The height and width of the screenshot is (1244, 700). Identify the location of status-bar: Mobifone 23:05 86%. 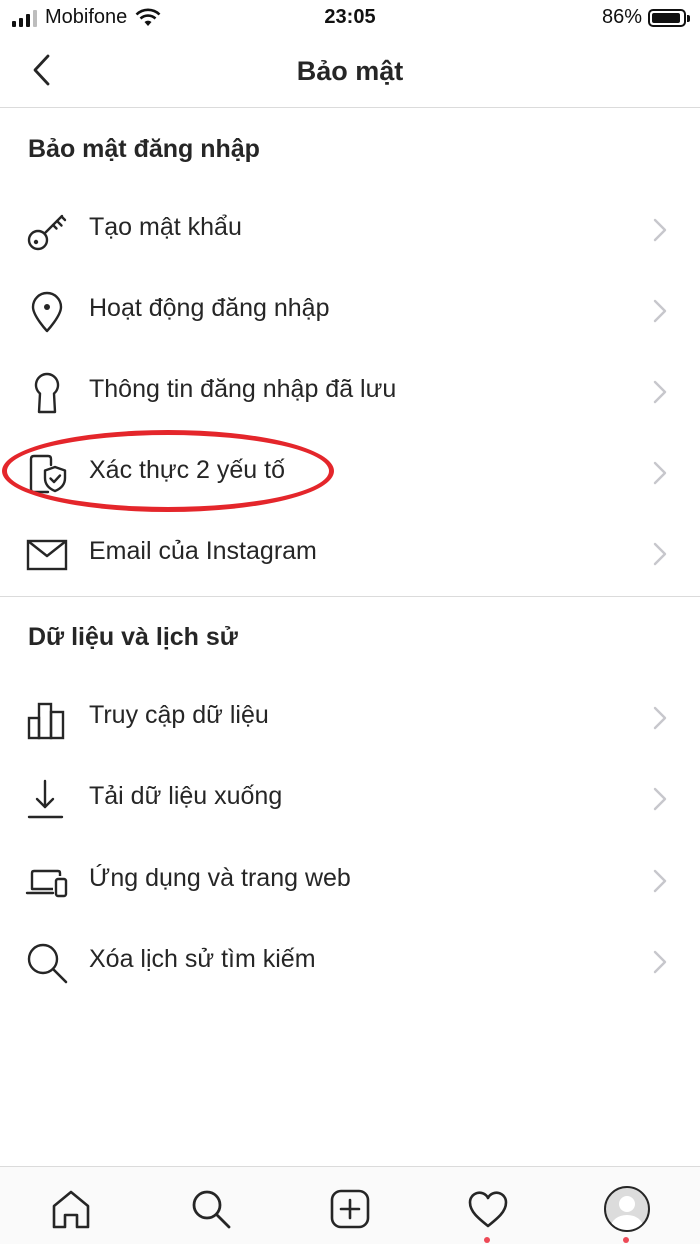
(350, 18).